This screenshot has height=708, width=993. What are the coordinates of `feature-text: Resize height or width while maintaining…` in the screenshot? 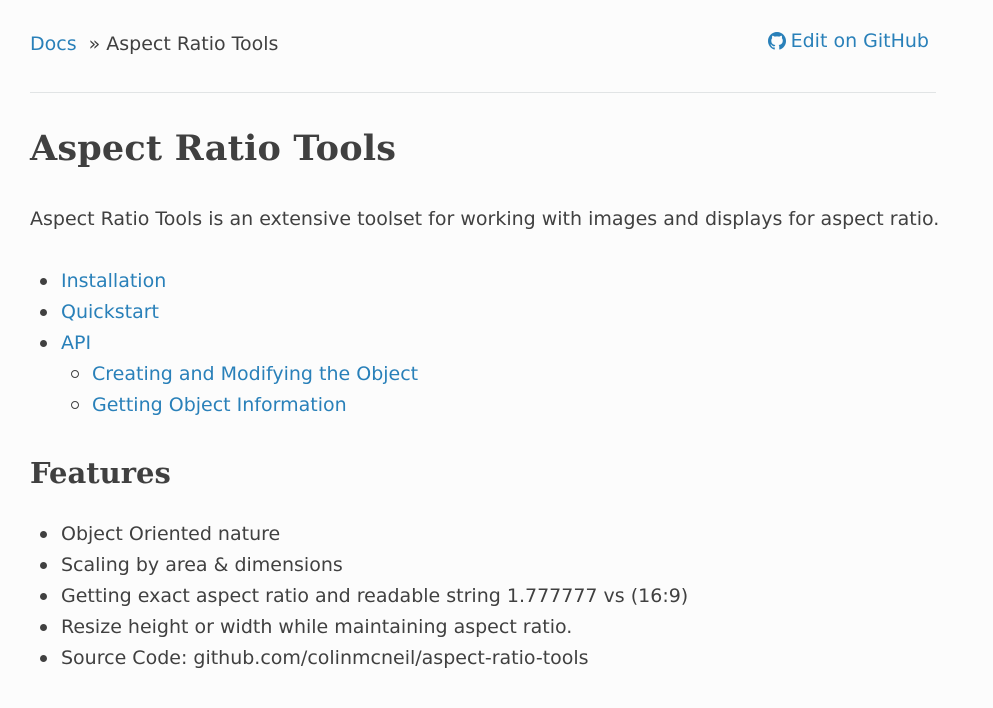 It's located at (317, 627).